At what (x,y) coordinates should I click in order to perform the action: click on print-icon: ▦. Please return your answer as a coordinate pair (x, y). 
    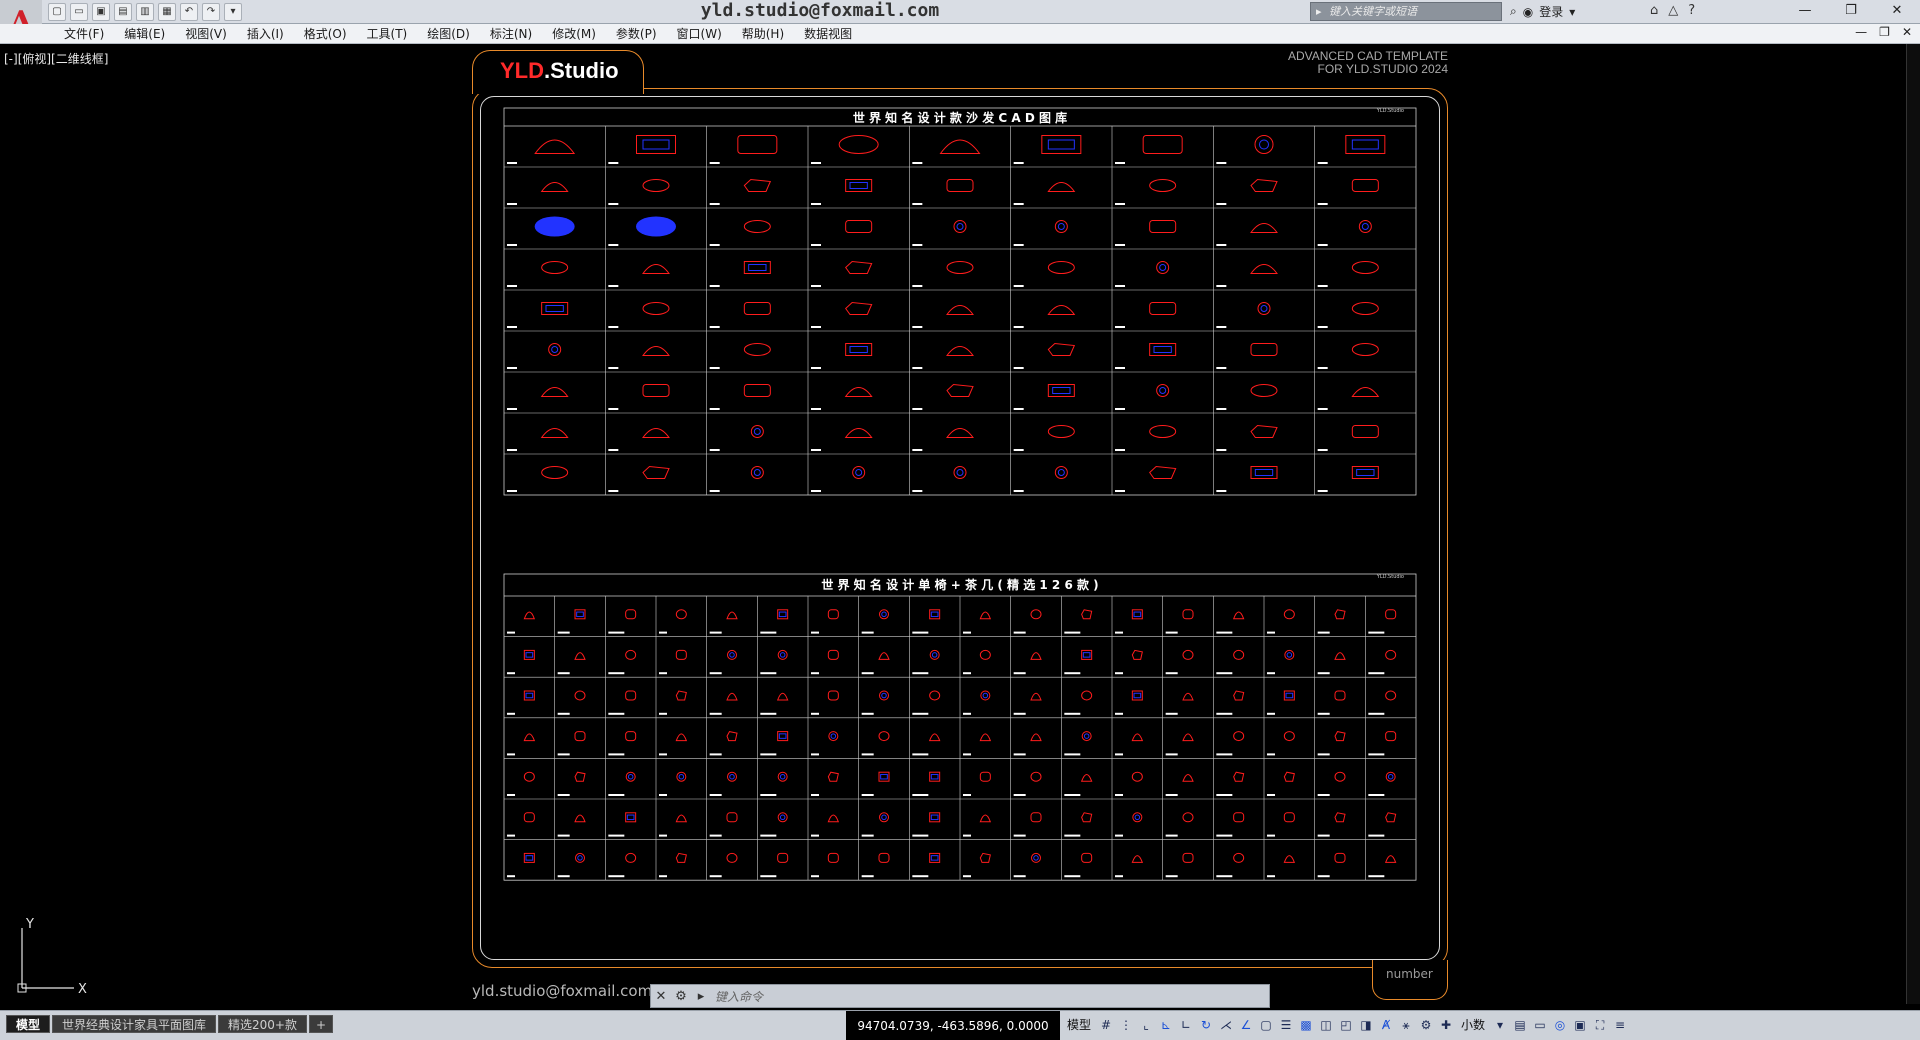
    Looking at the image, I should click on (167, 12).